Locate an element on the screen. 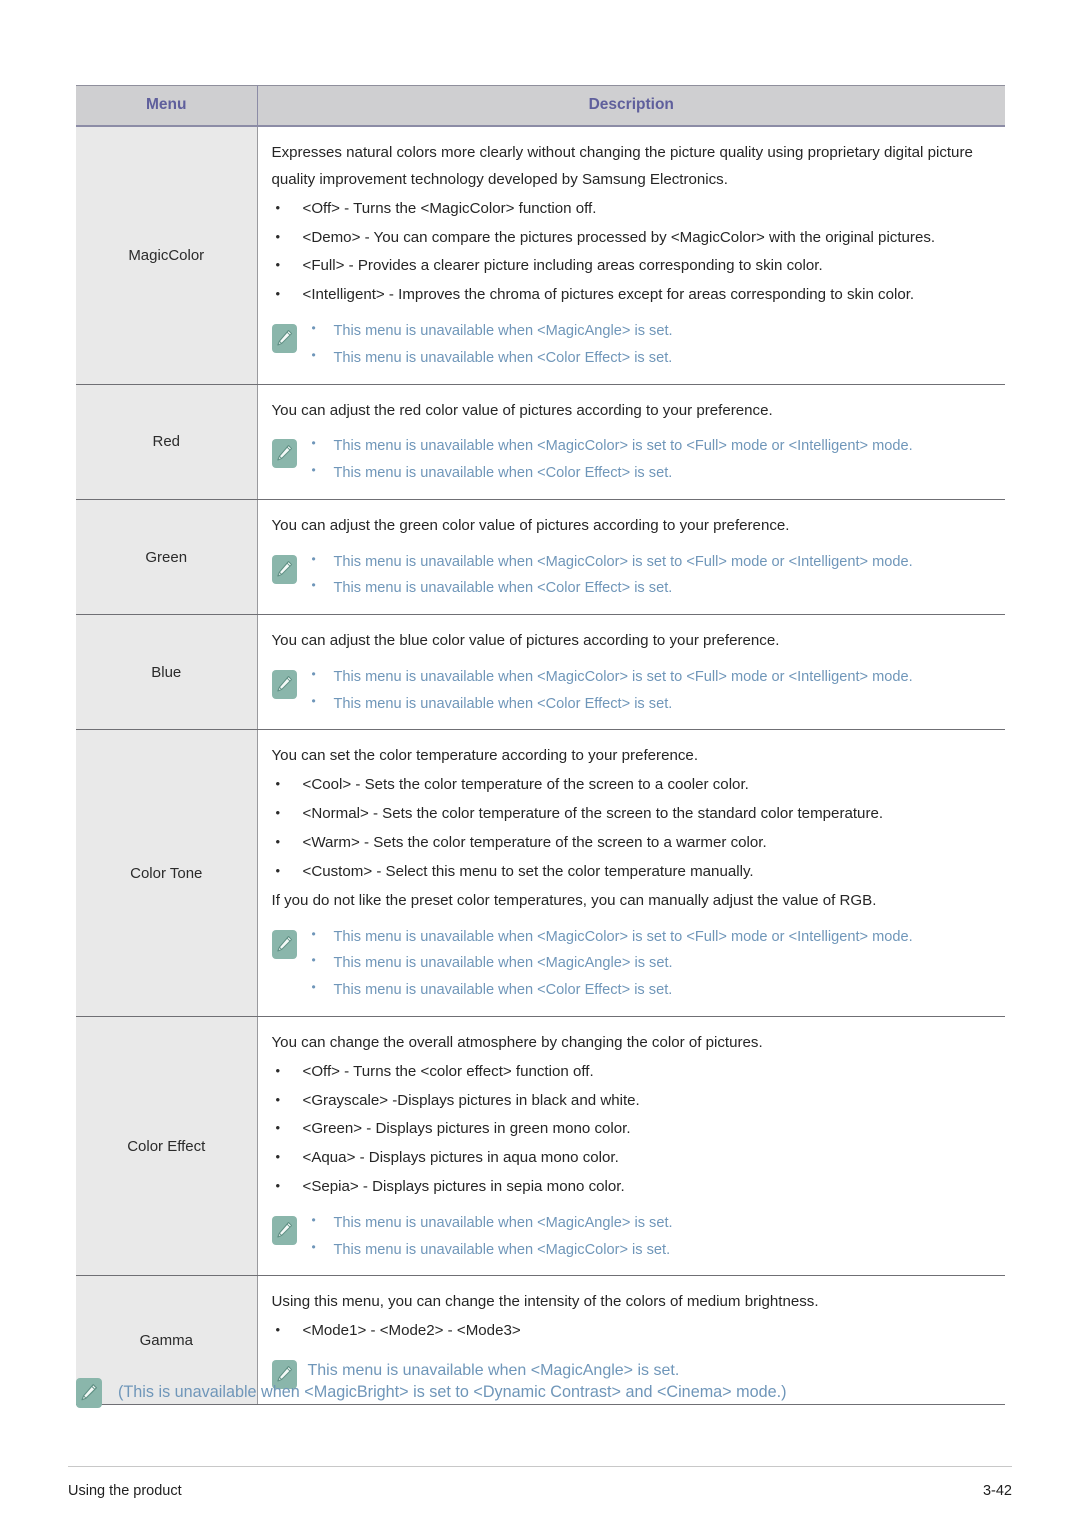 This screenshot has width=1080, height=1527. menu-label: Blue is located at coordinates (166, 672).